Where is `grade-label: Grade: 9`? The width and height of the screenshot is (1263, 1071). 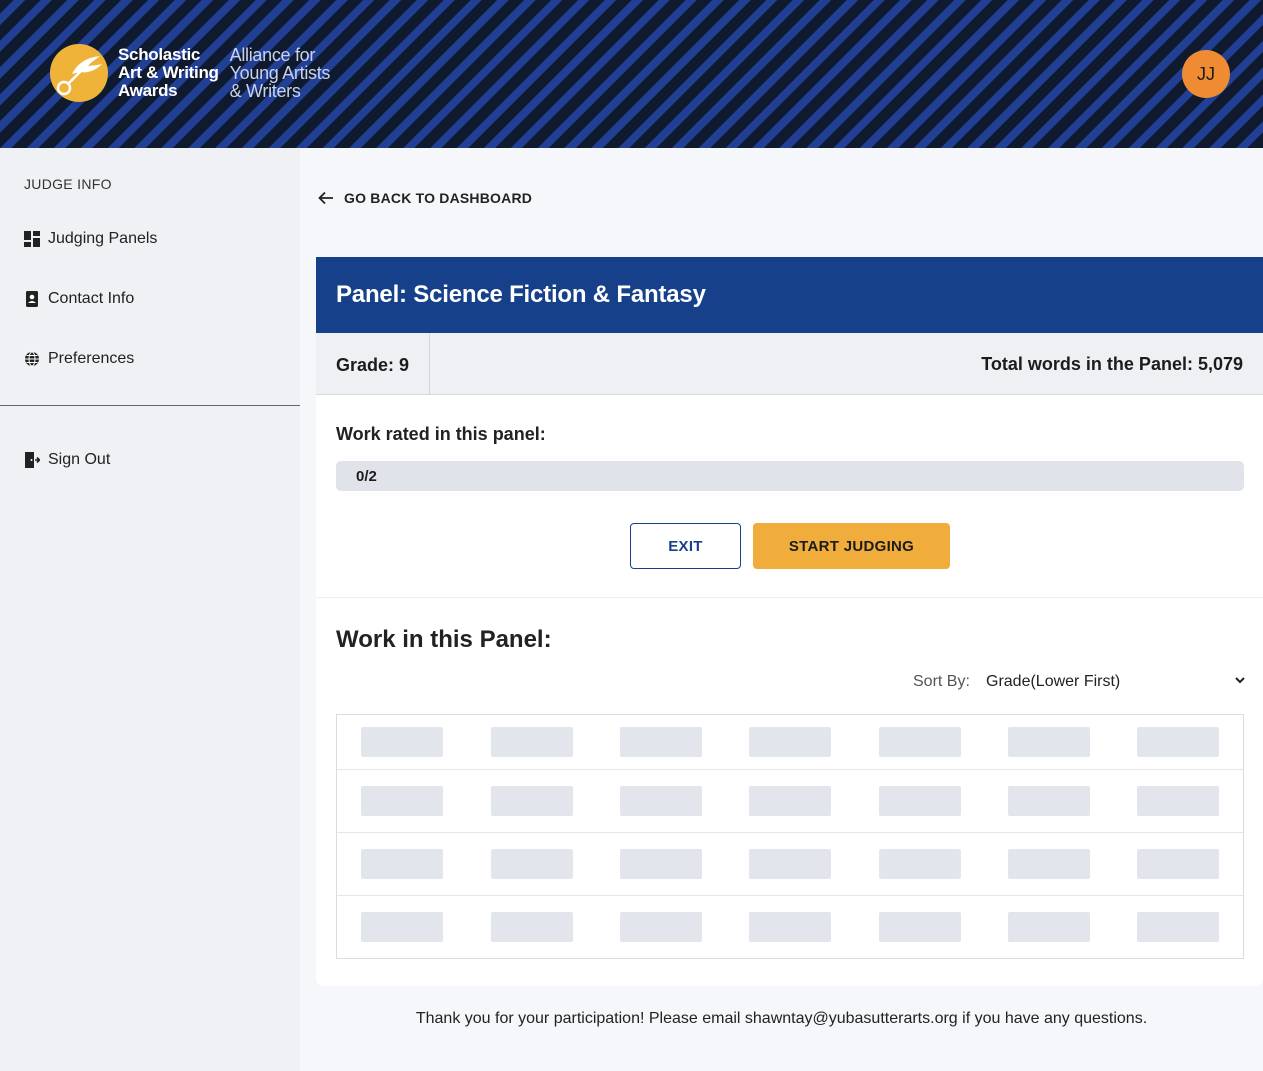
grade-label: Grade: 9 is located at coordinates (373, 363).